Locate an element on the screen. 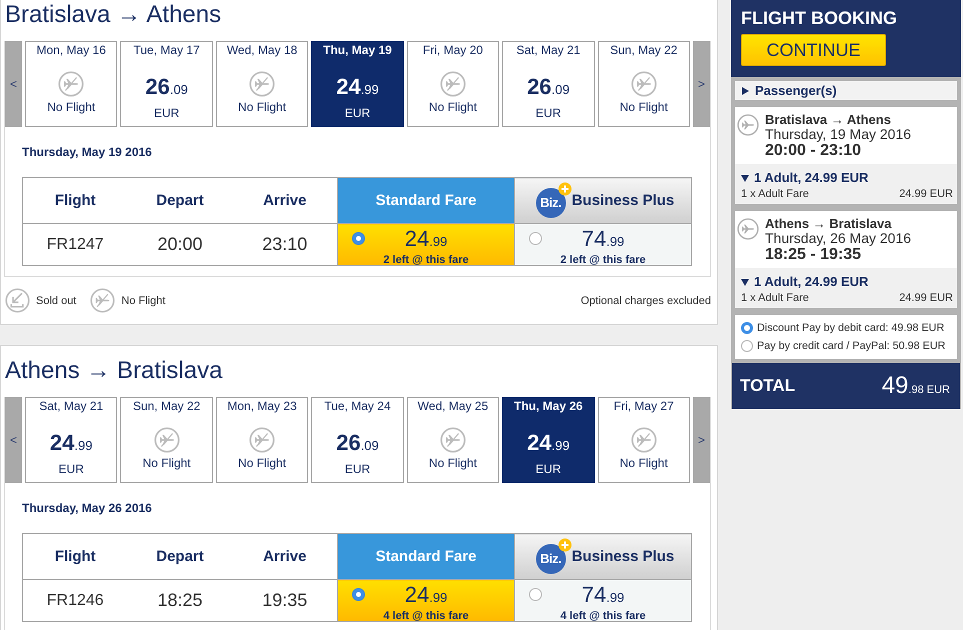 This screenshot has height=630, width=963. availability-text: 4 left @ this fare is located at coordinates (603, 616).